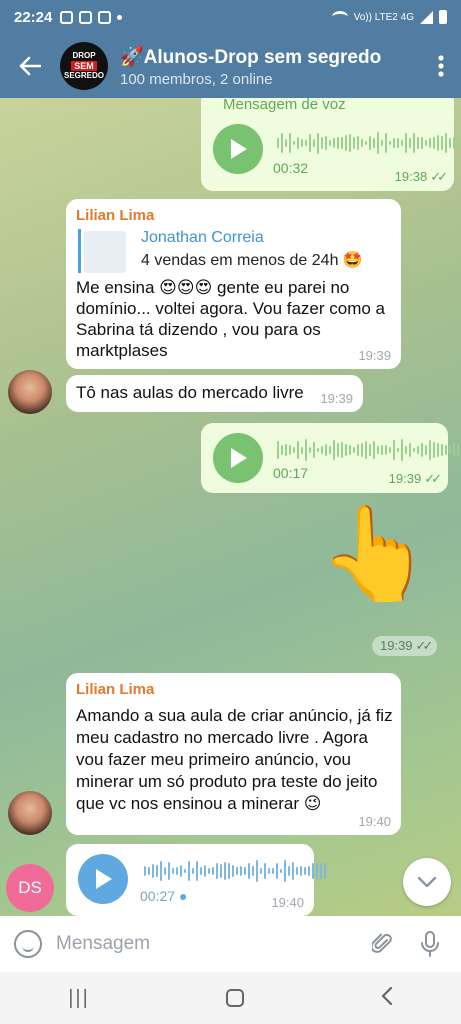  I want to click on avatar-text-sem: SEM, so click(84, 66).